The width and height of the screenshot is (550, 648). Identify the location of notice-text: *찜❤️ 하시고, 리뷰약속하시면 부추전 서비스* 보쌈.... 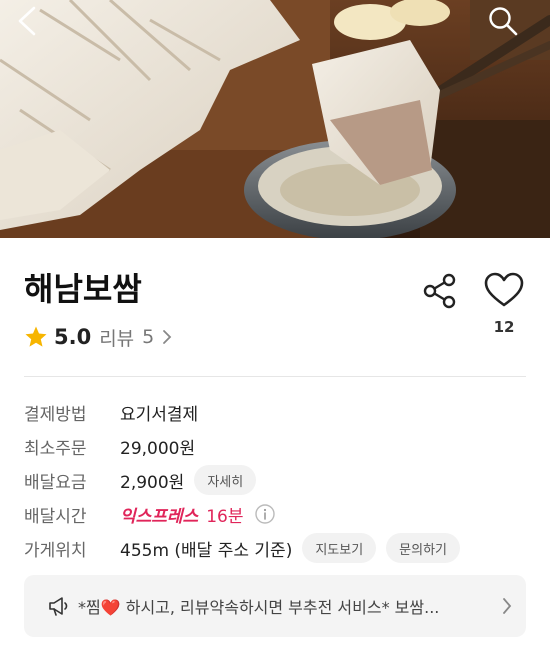
(259, 607).